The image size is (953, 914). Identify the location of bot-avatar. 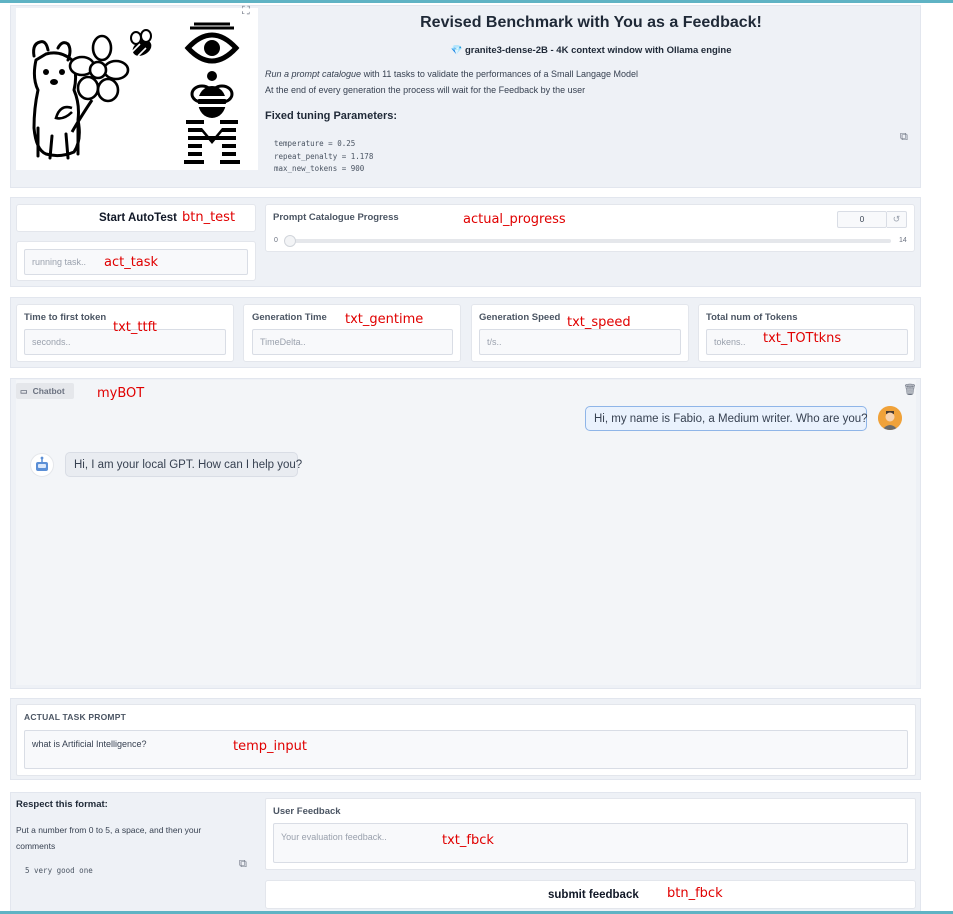
(42, 465).